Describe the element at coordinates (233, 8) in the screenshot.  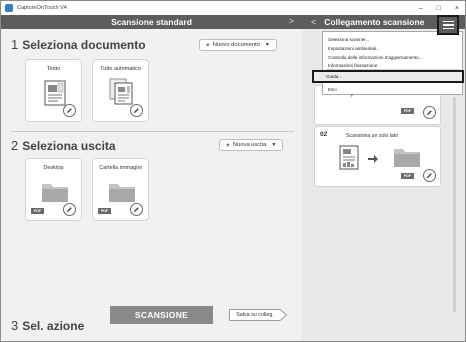
I see `title-bar: CaptureOnTouch V4 – □ ×` at that location.